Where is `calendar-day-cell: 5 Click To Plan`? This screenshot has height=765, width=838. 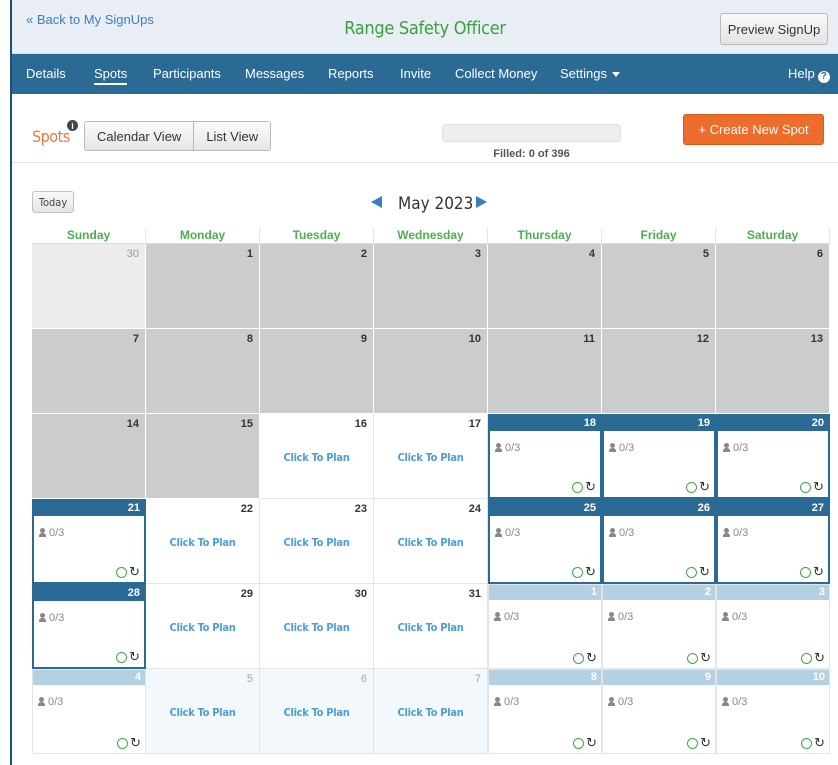 calendar-day-cell: 5 Click To Plan is located at coordinates (203, 711).